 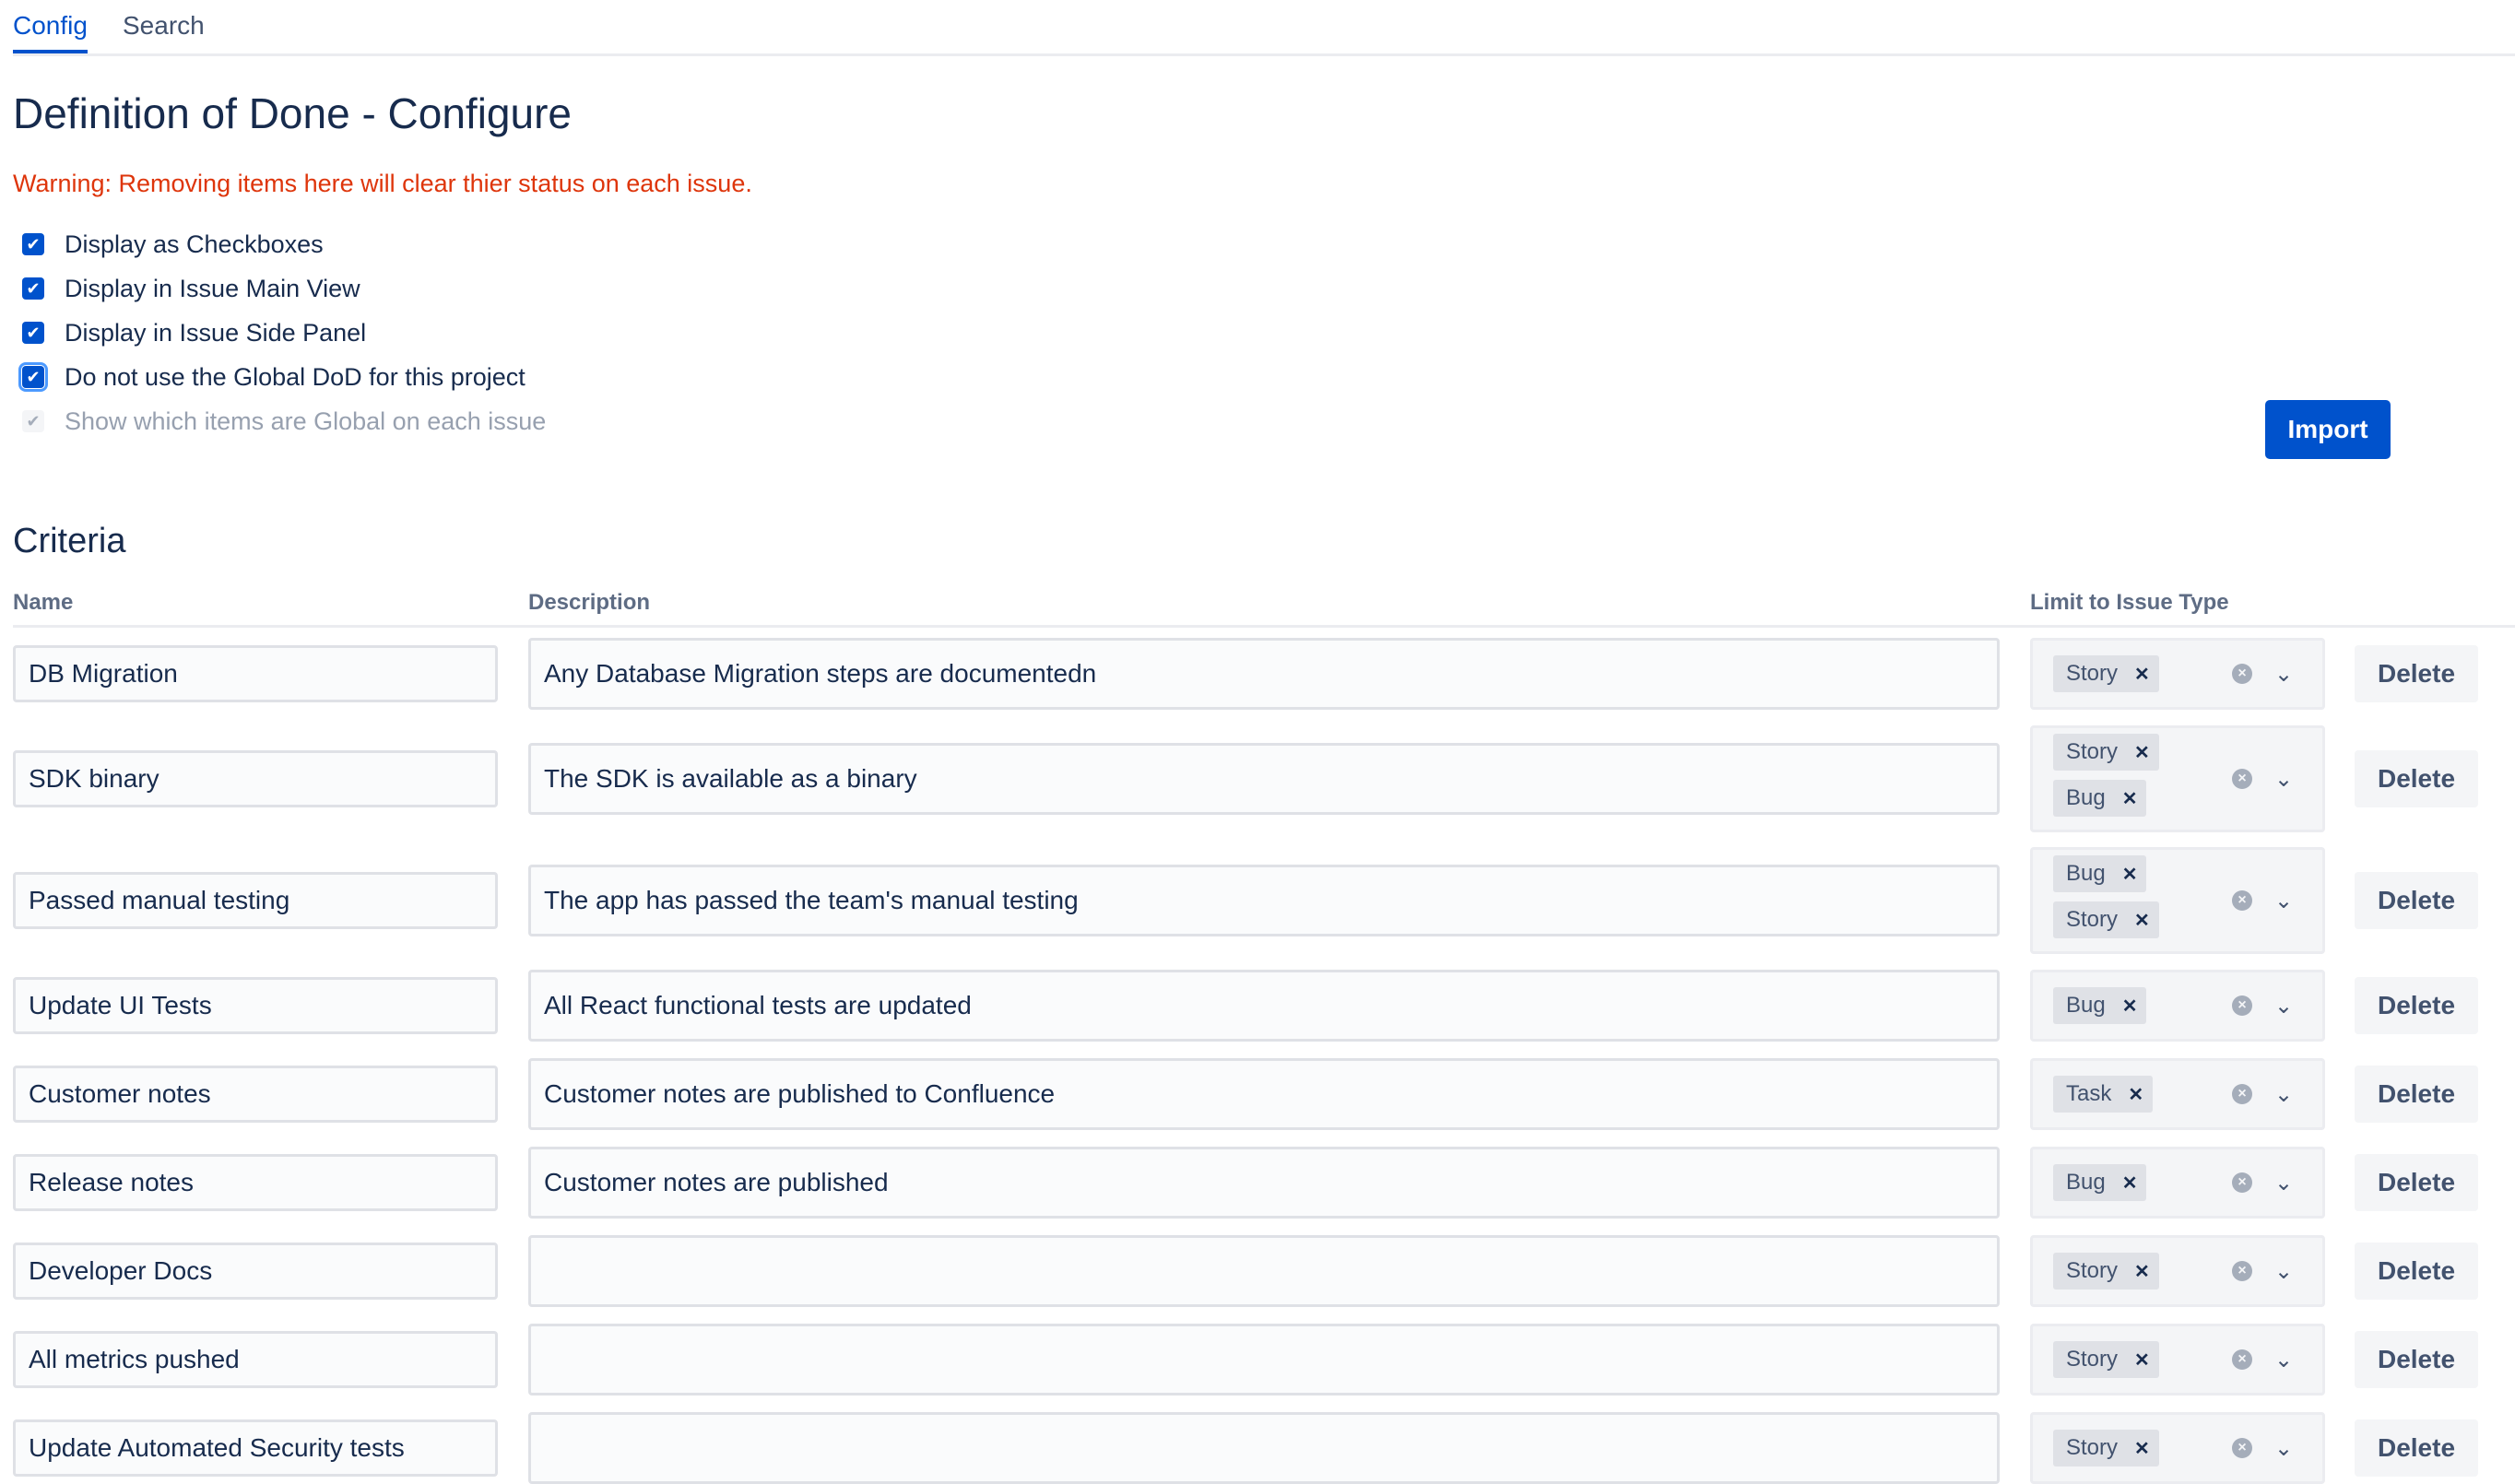 What do you see at coordinates (1264, 1183) in the screenshot?
I see `criteria-description-input: Customer notes are published` at bounding box center [1264, 1183].